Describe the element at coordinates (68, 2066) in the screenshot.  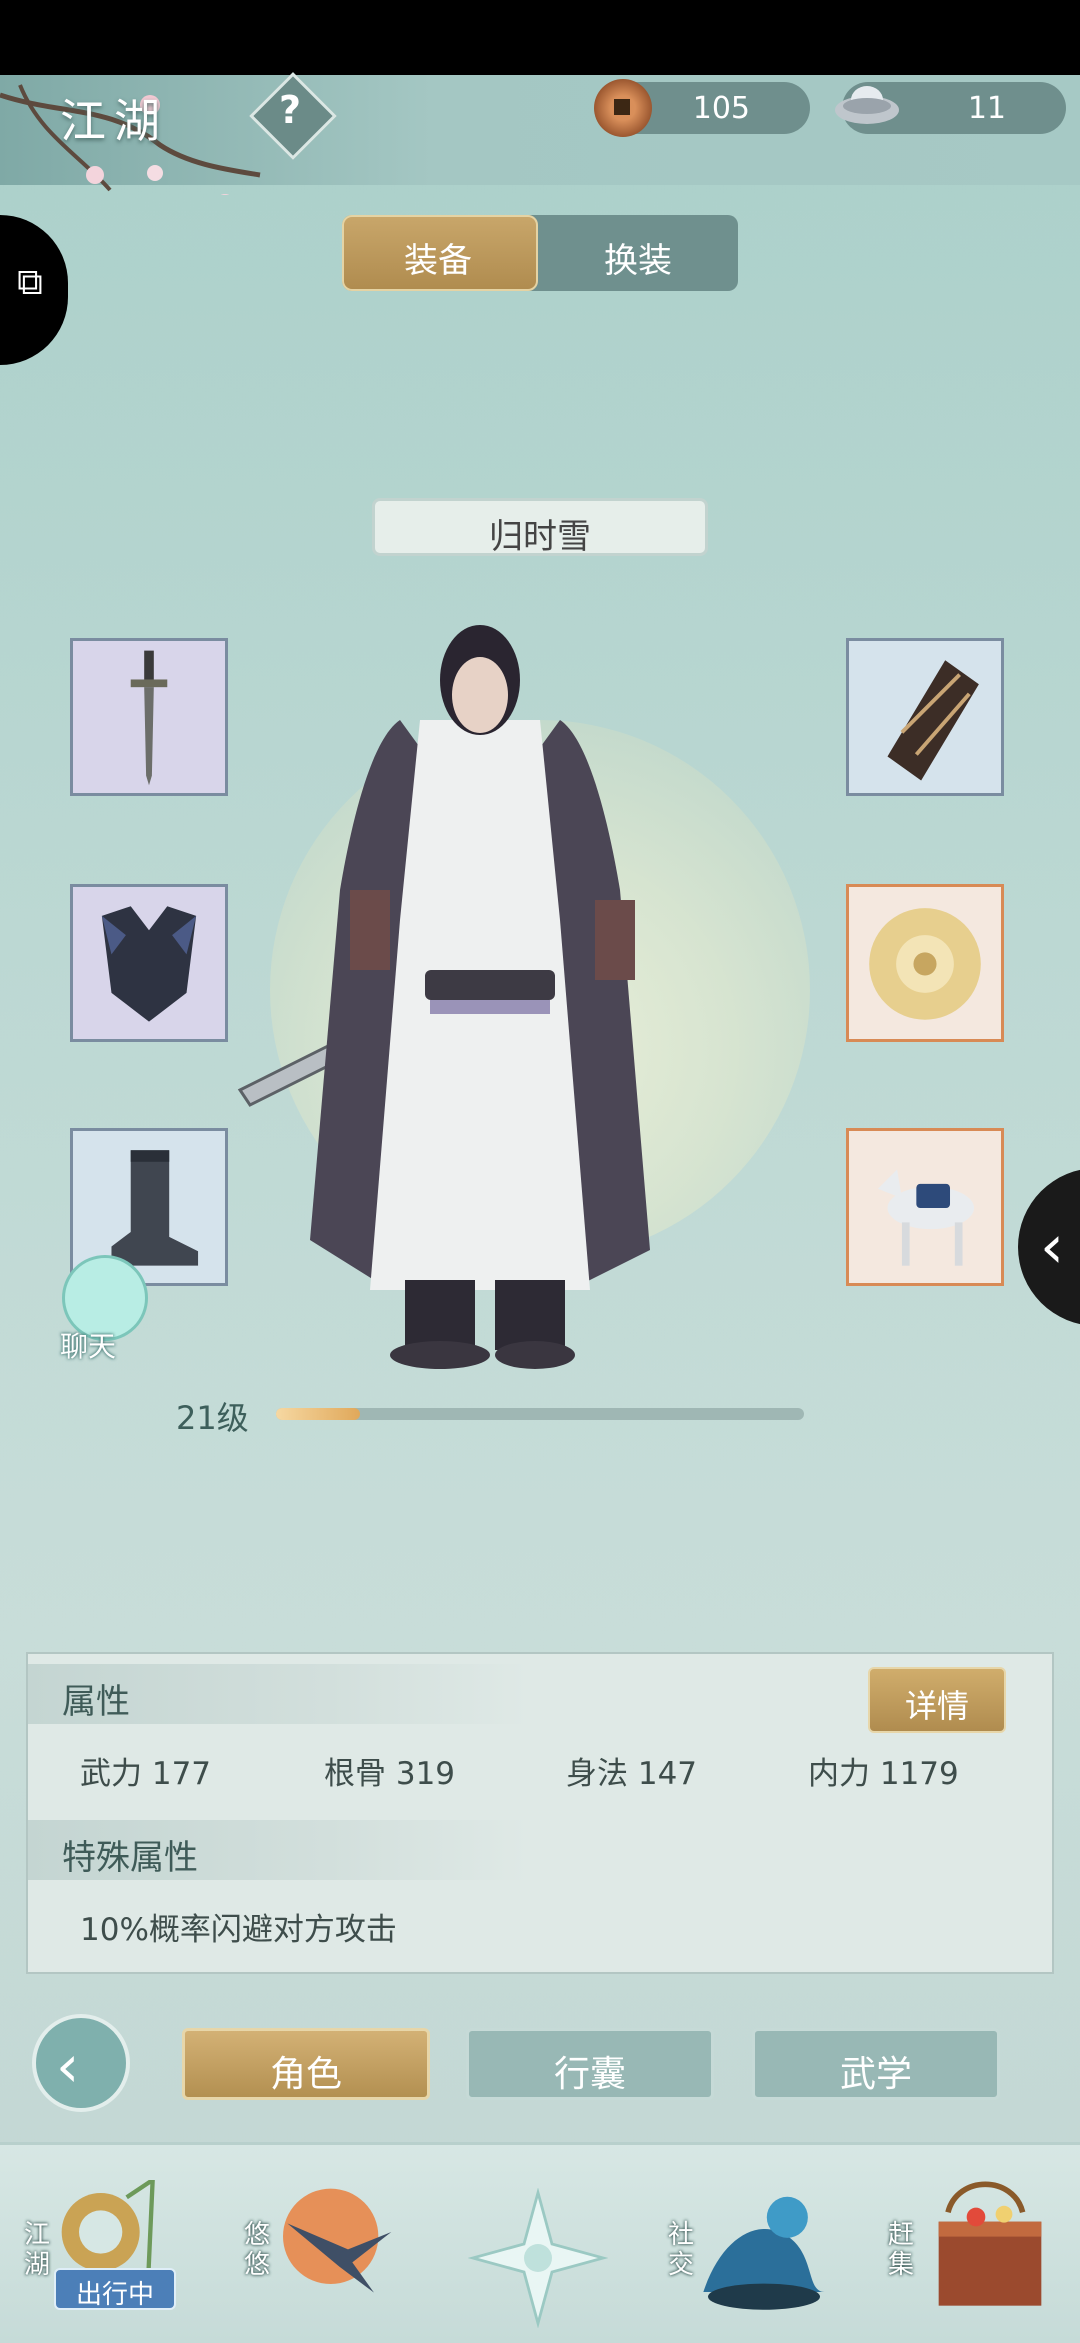
I see `back-arrow-icon: ‹` at that location.